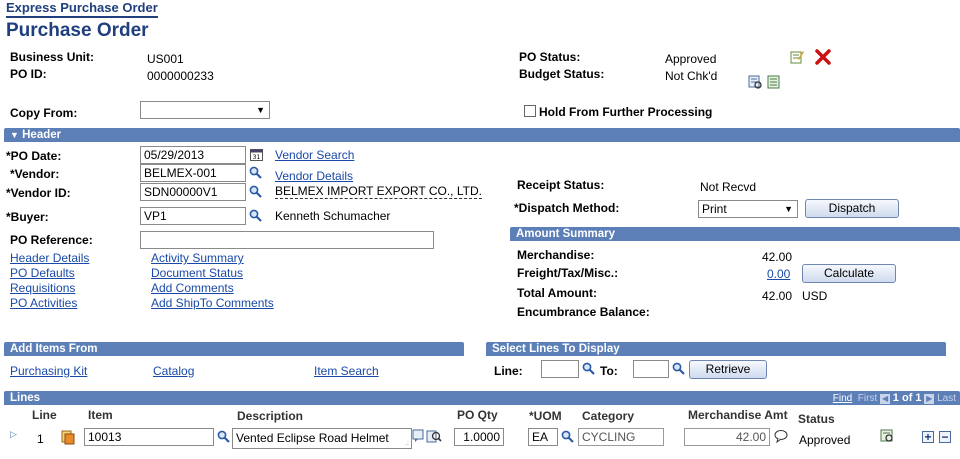 The height and width of the screenshot is (459, 960). Describe the element at coordinates (49, 258) in the screenshot. I see `header-details-link: Header Details` at that location.